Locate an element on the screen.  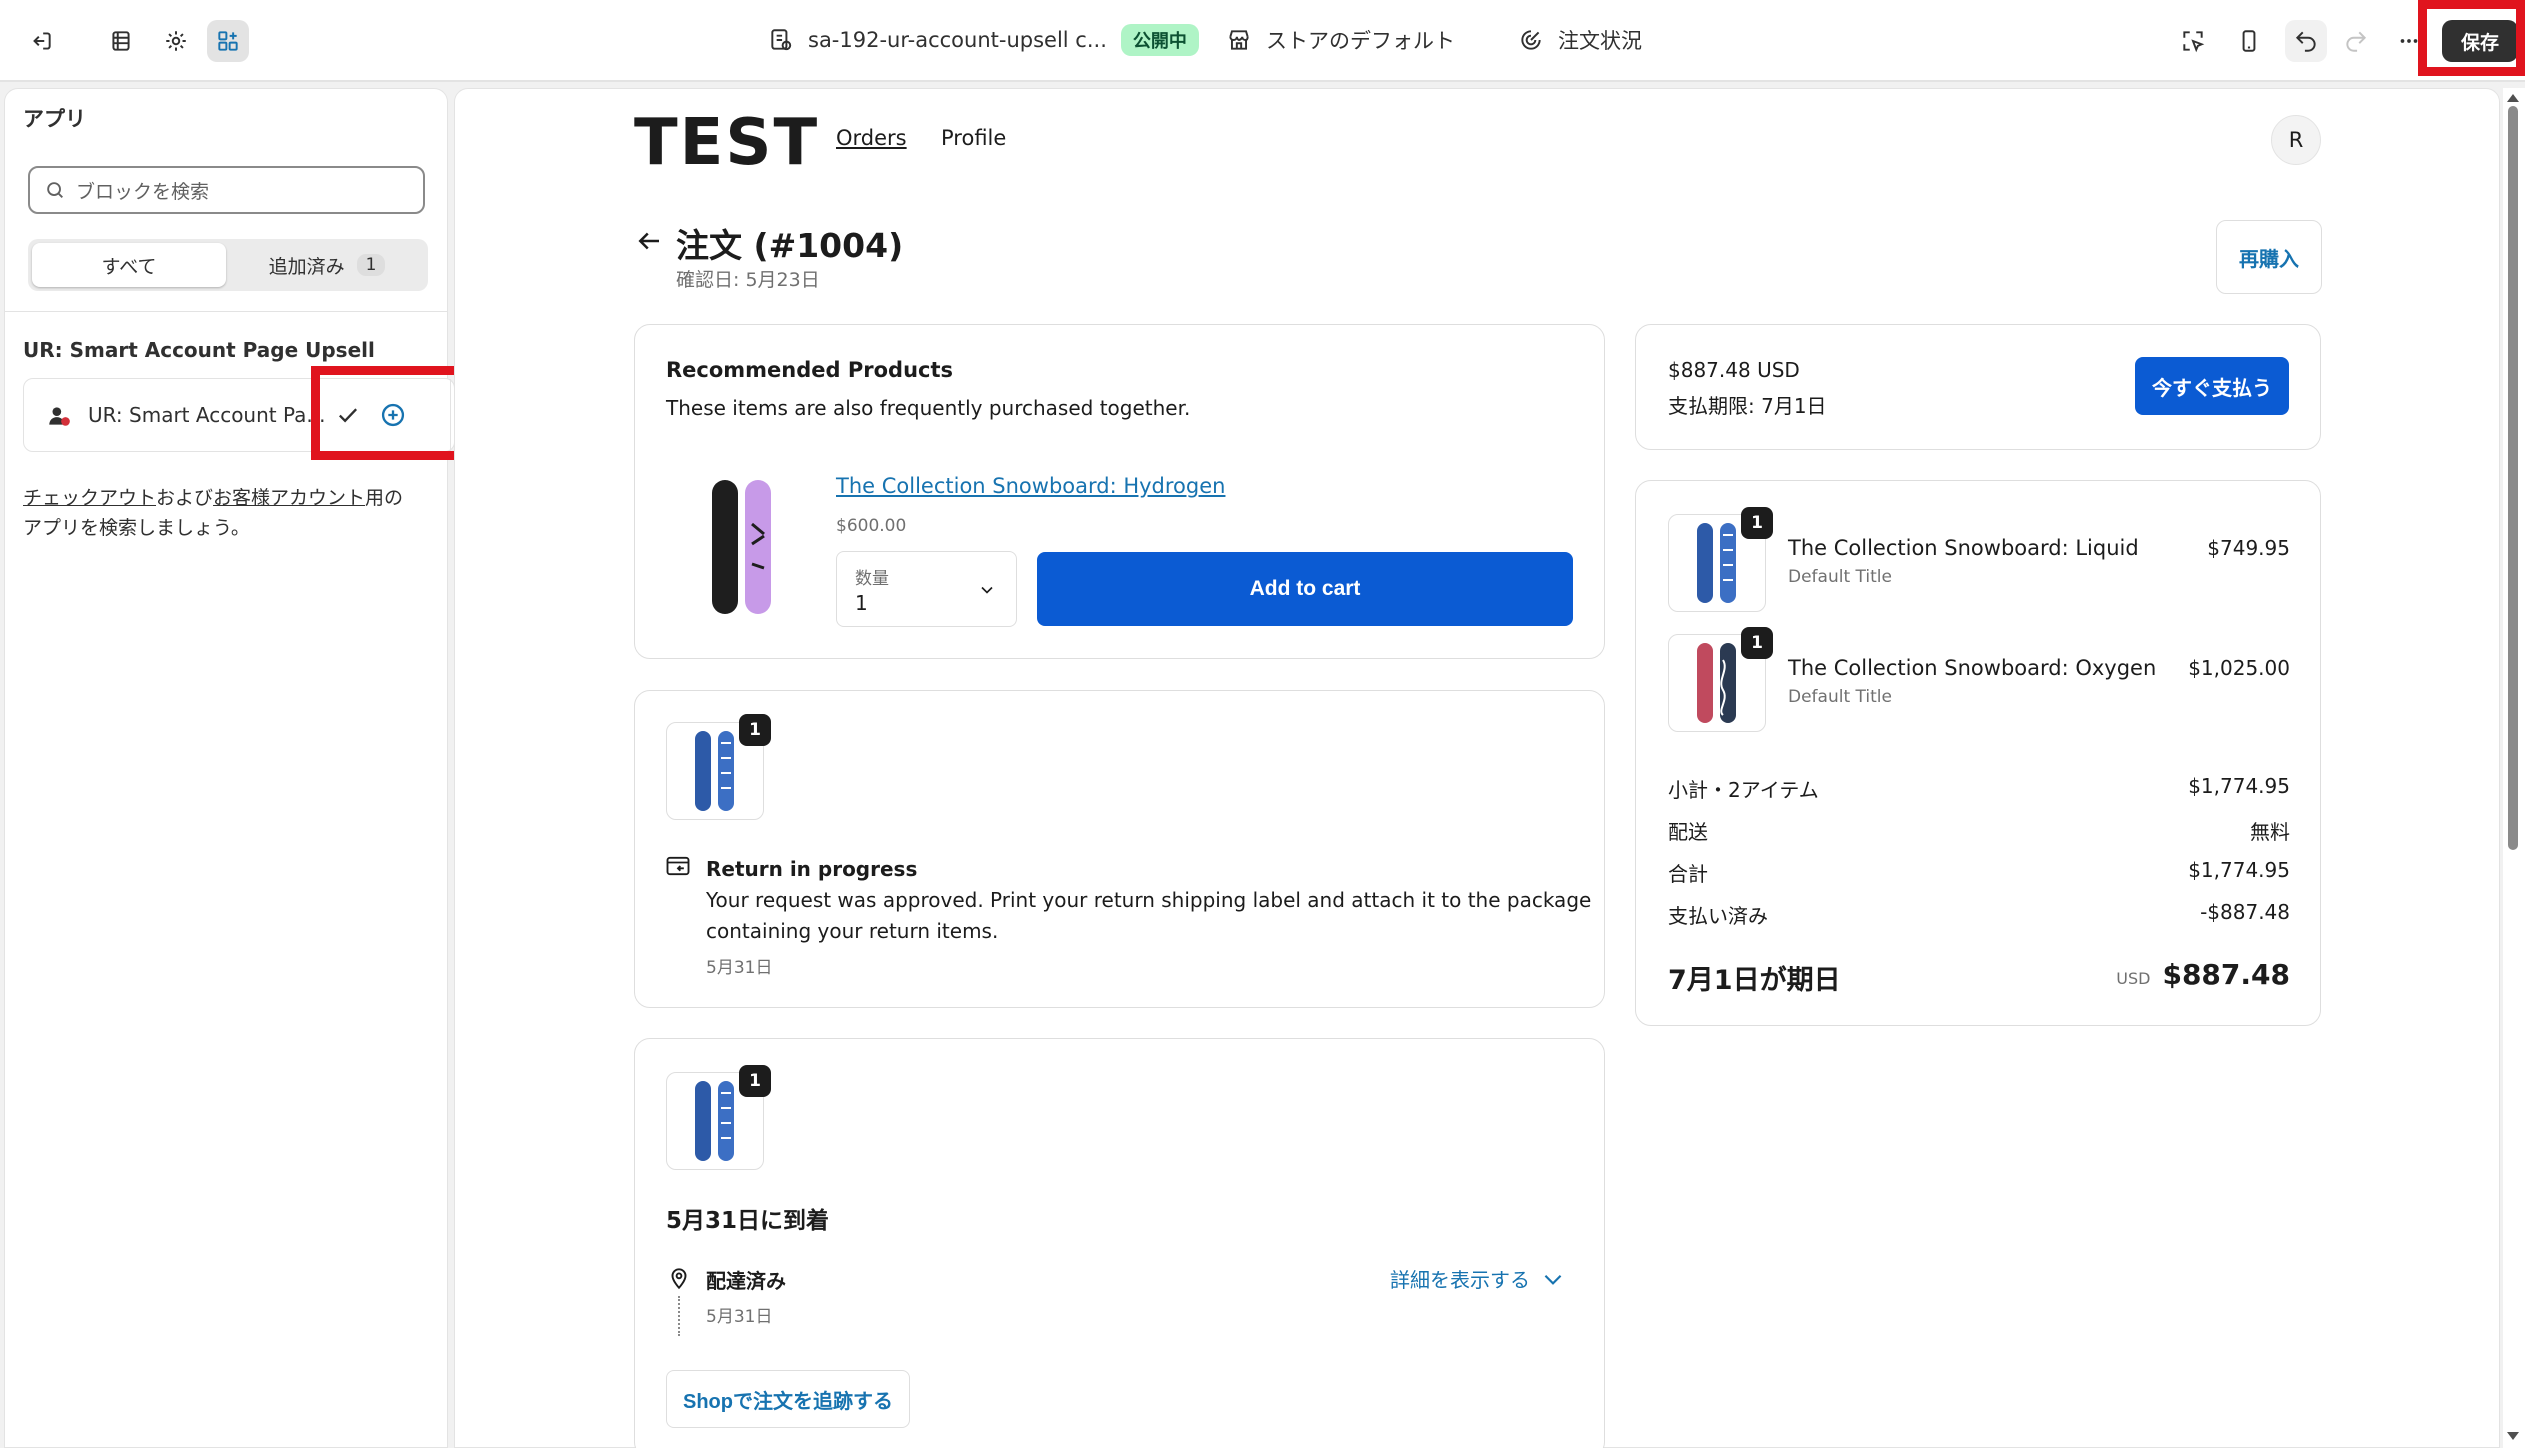
avatar: R is located at coordinates (2296, 140).